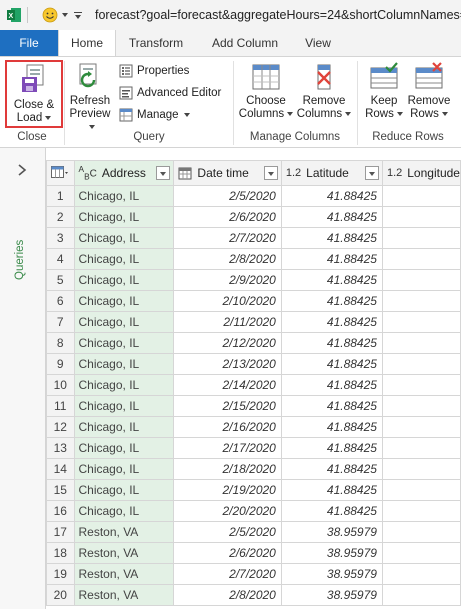  Describe the element at coordinates (324, 91) in the screenshot. I see `remove-columns-button: Remove Columns` at that location.